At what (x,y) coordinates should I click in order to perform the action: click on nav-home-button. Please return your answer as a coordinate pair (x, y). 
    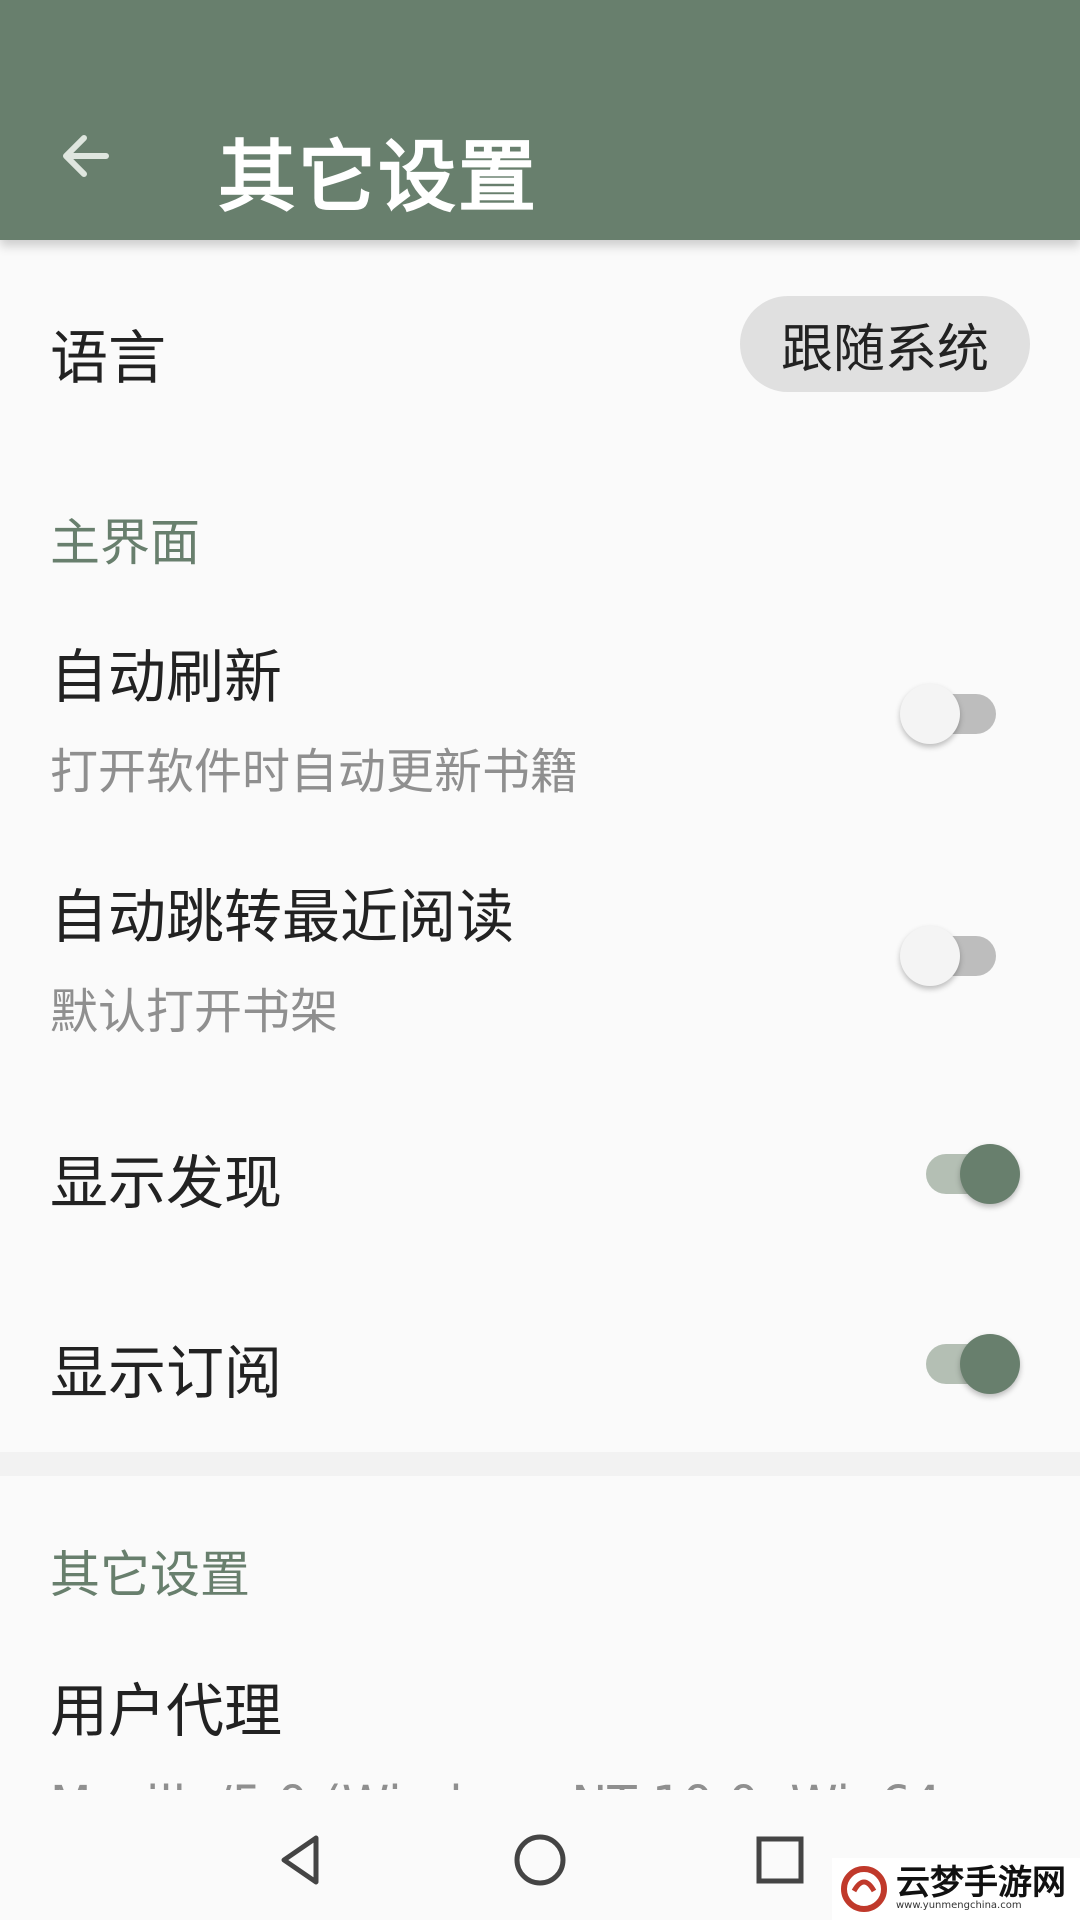
    Looking at the image, I should click on (540, 1860).